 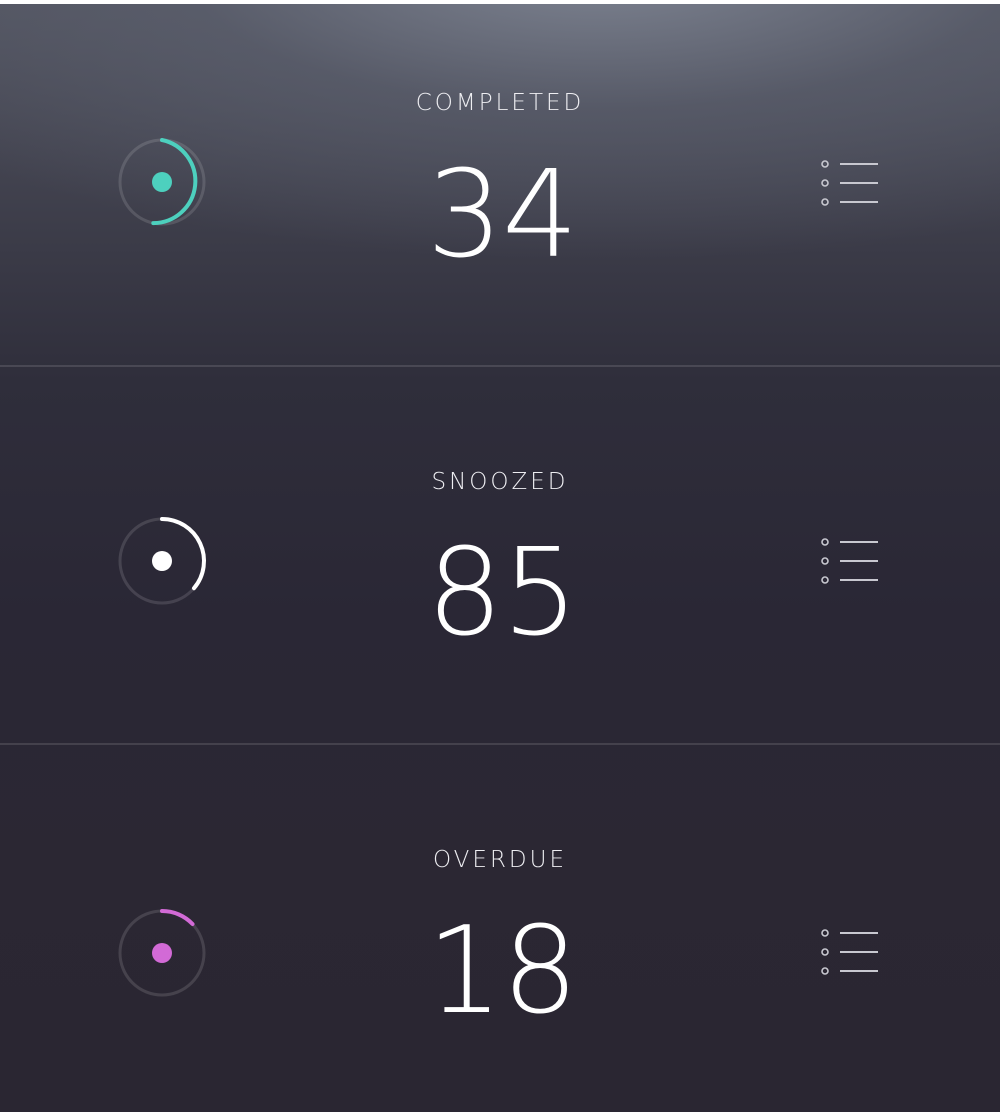 What do you see at coordinates (849, 183) in the screenshot?
I see `completed-list-icon` at bounding box center [849, 183].